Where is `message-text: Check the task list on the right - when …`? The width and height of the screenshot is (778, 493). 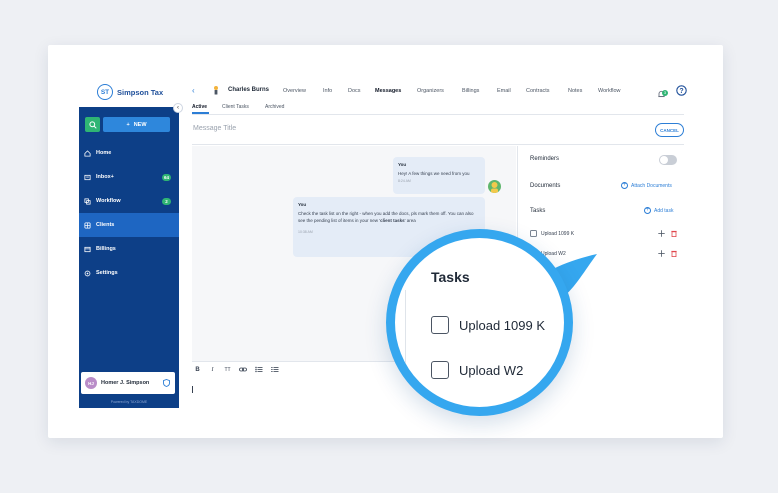 message-text: Check the task list on the right - when … is located at coordinates (386, 217).